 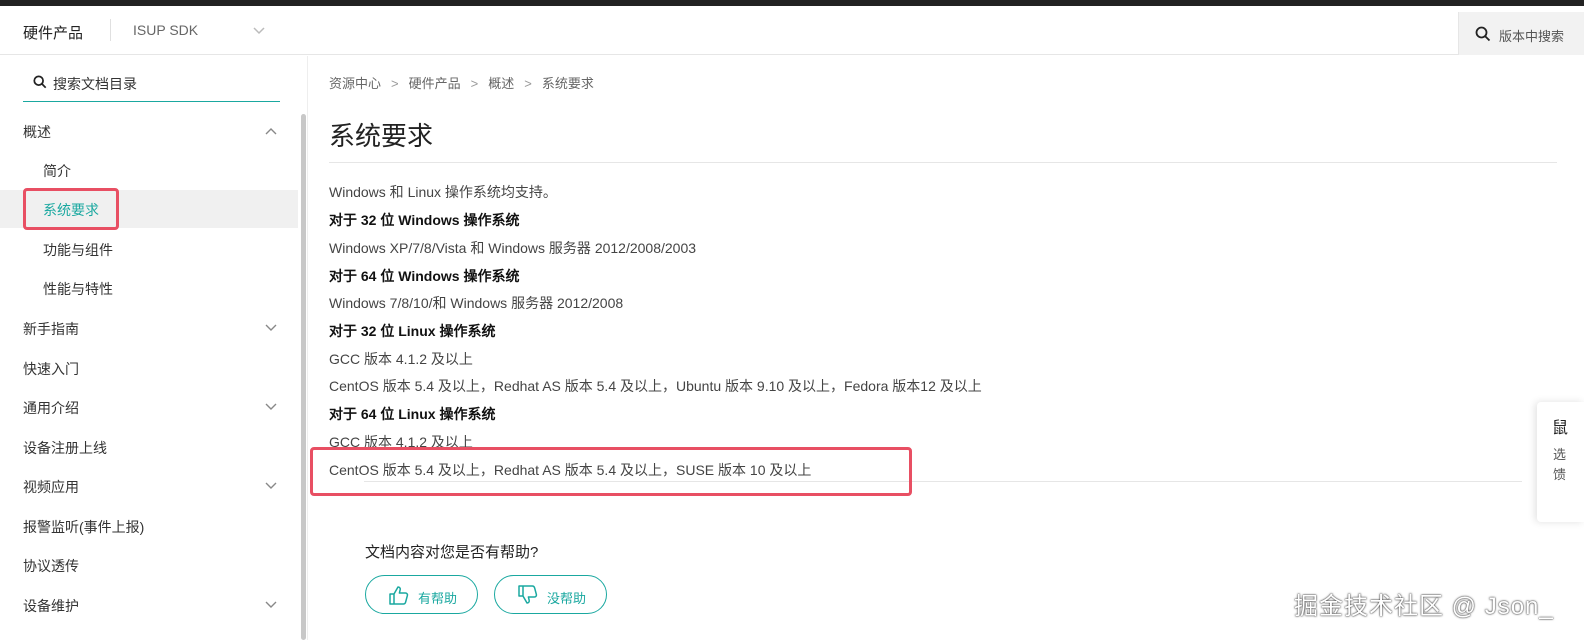 What do you see at coordinates (165, 30) in the screenshot?
I see `product-selector-label: ISUP SDK` at bounding box center [165, 30].